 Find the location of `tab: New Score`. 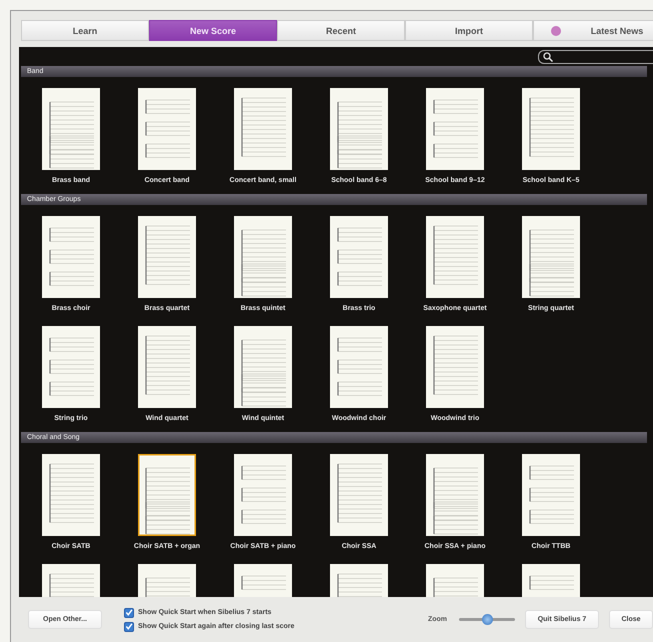

tab: New Score is located at coordinates (213, 30).